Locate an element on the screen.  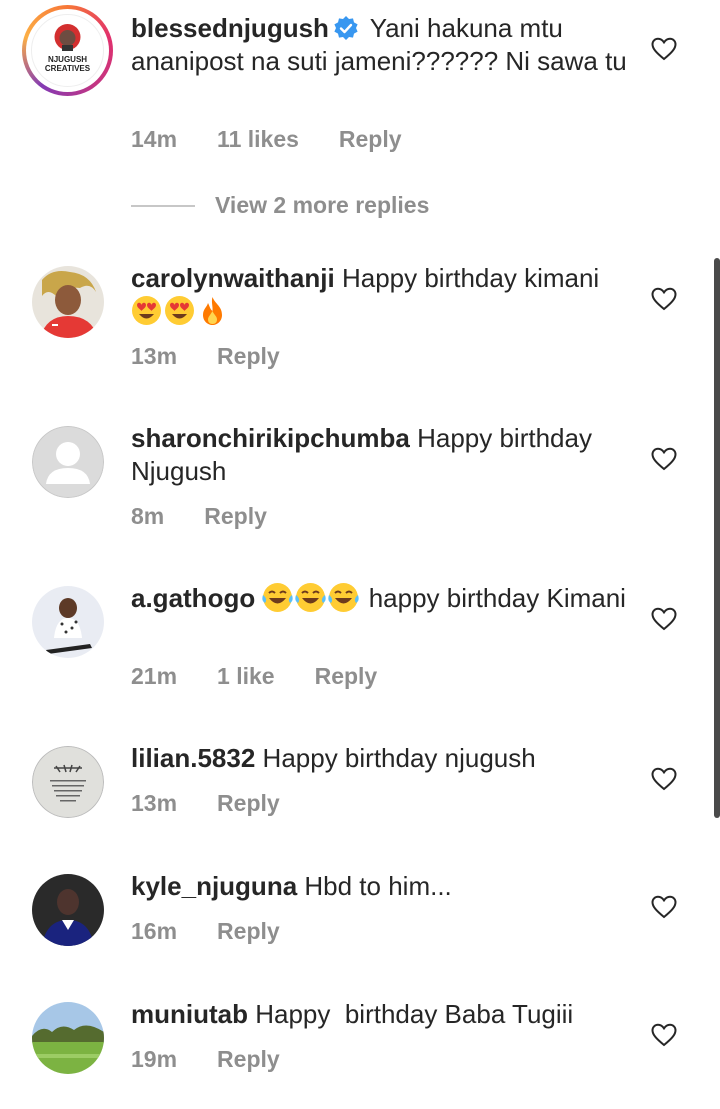
fire-emoji is located at coordinates (212, 310).